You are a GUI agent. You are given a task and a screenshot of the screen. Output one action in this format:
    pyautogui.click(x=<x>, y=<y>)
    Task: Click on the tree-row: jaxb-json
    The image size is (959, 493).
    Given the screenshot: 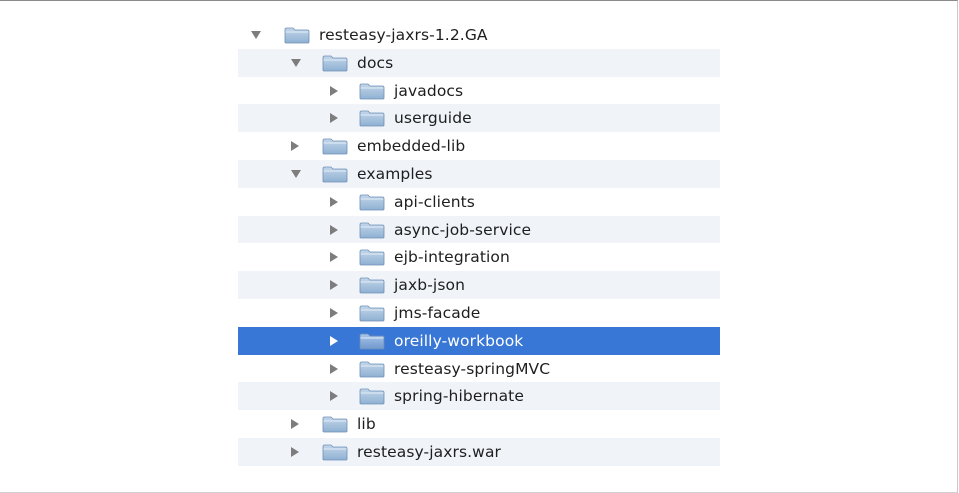 What is the action you would take?
    pyautogui.click(x=479, y=285)
    